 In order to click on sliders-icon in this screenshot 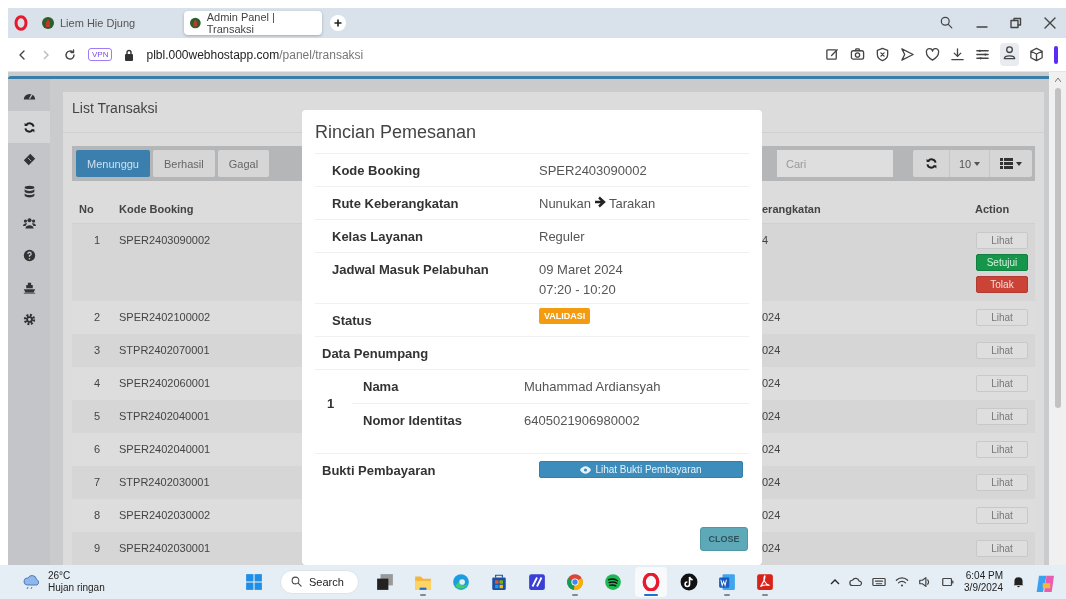, I will do `click(982, 54)`.